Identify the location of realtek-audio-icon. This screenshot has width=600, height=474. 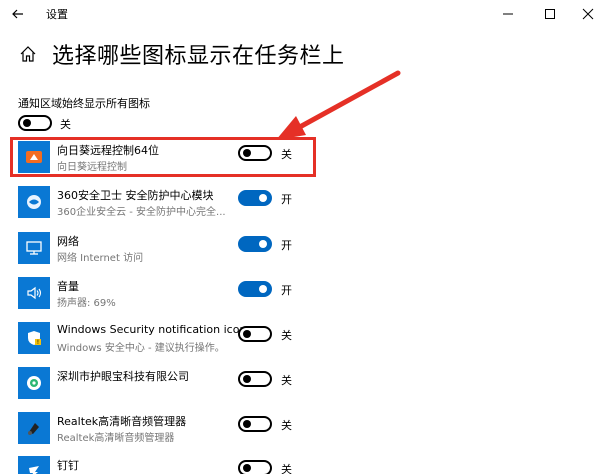
(34, 428).